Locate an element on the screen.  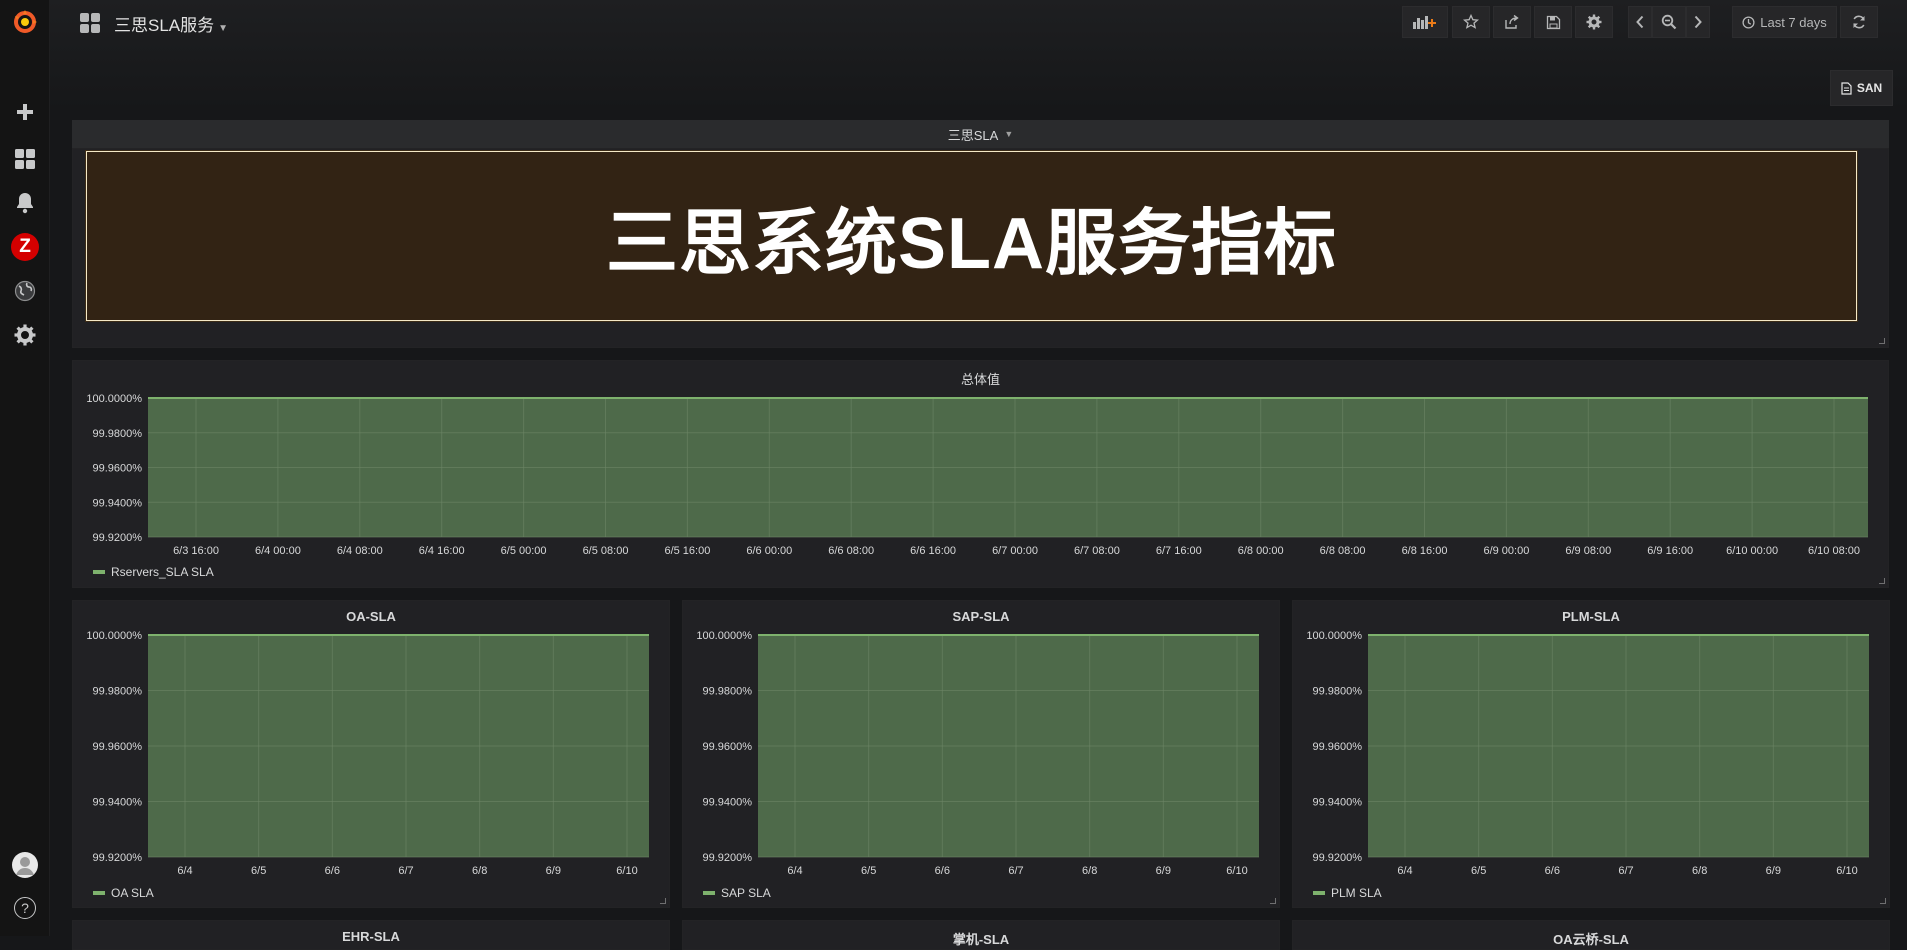
time-back-button is located at coordinates (1640, 22).